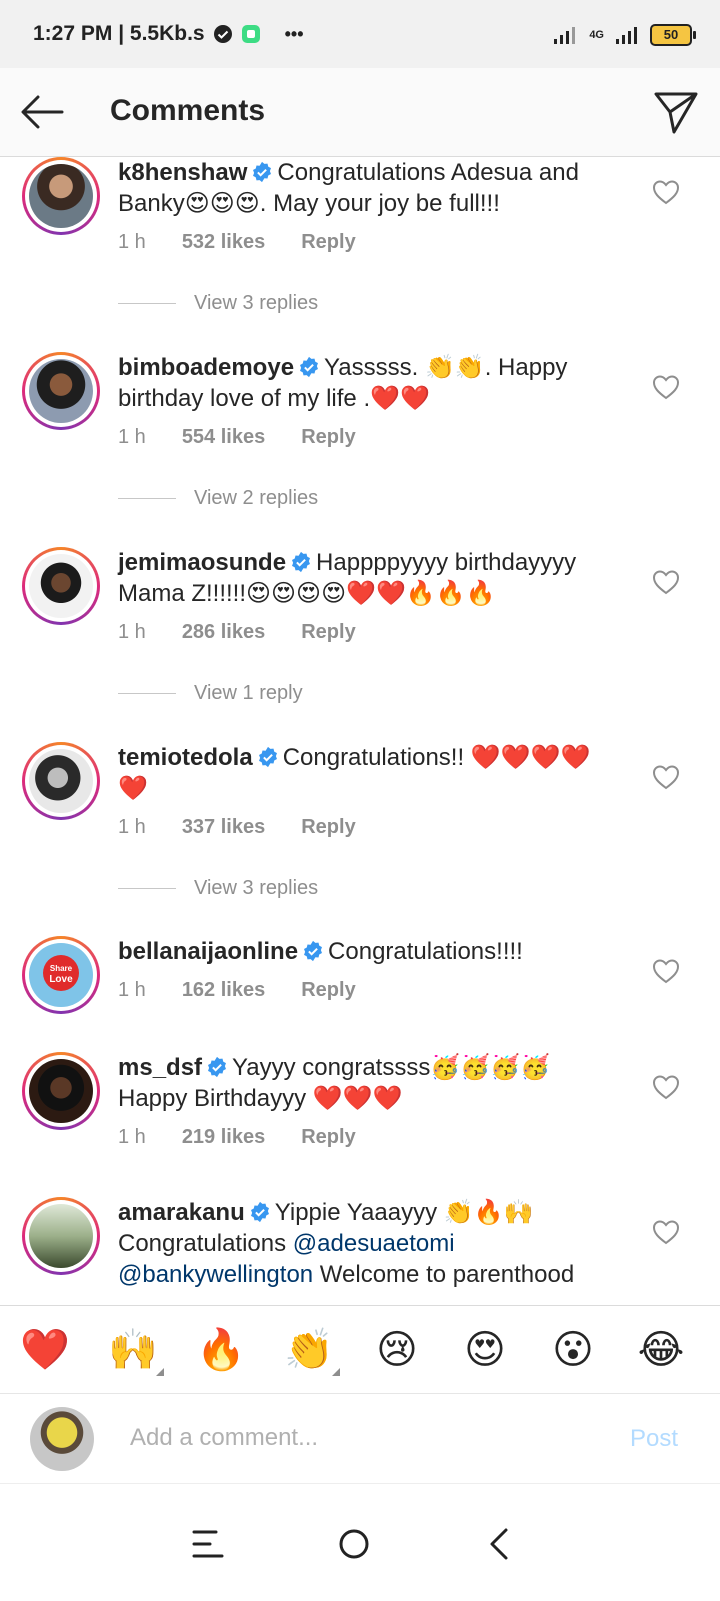 This screenshot has height=1601, width=720. I want to click on top-bar: Comments, so click(360, 112).